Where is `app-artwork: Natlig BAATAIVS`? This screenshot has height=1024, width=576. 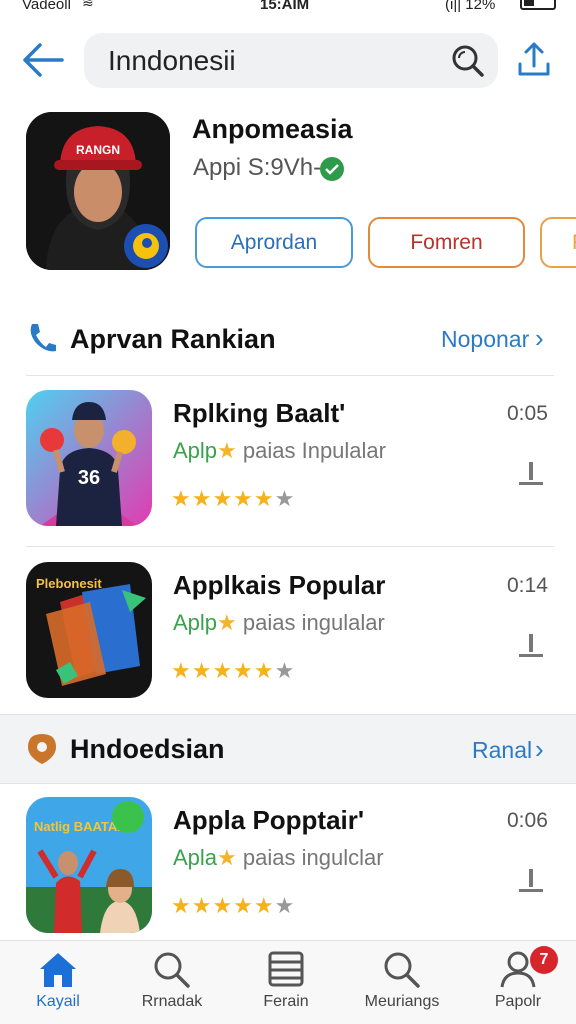
app-artwork: Natlig BAATAIVS is located at coordinates (89, 865).